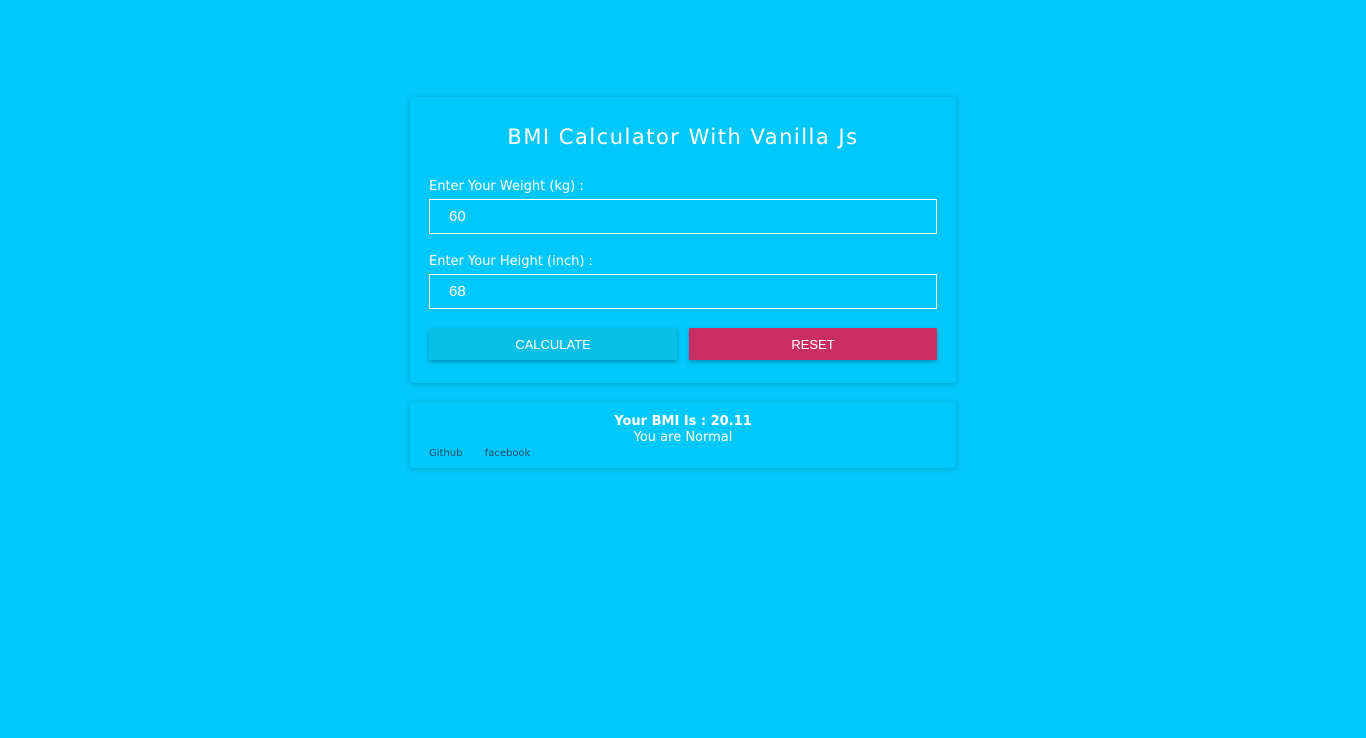  What do you see at coordinates (511, 261) in the screenshot?
I see `height-label: Enter Your Height (inch) :` at bounding box center [511, 261].